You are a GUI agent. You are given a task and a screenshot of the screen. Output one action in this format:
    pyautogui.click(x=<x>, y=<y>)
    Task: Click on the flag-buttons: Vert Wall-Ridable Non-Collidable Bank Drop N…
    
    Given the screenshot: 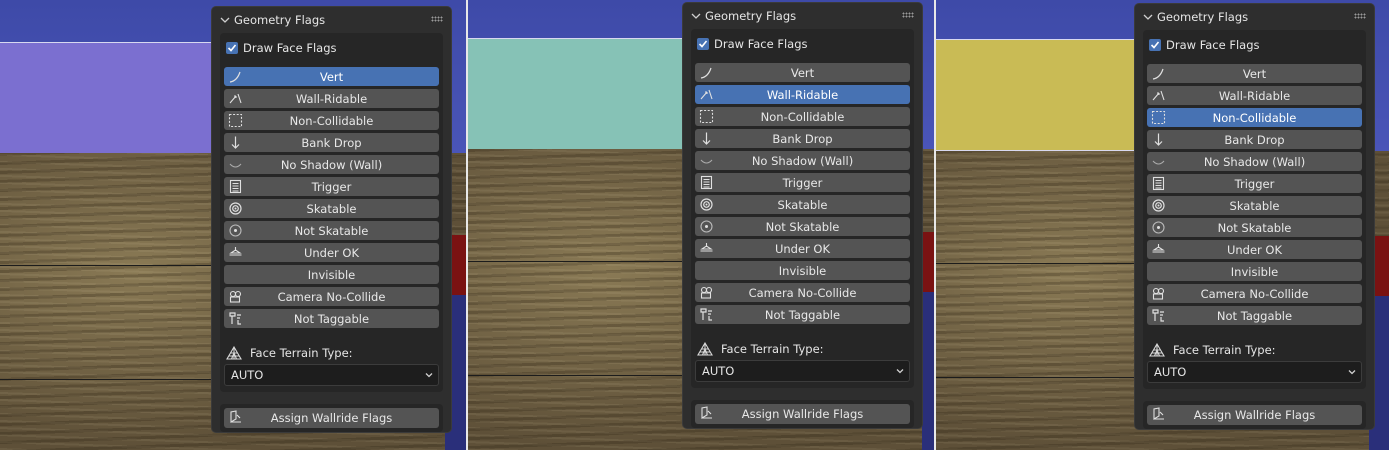 What is the action you would take?
    pyautogui.click(x=331, y=197)
    